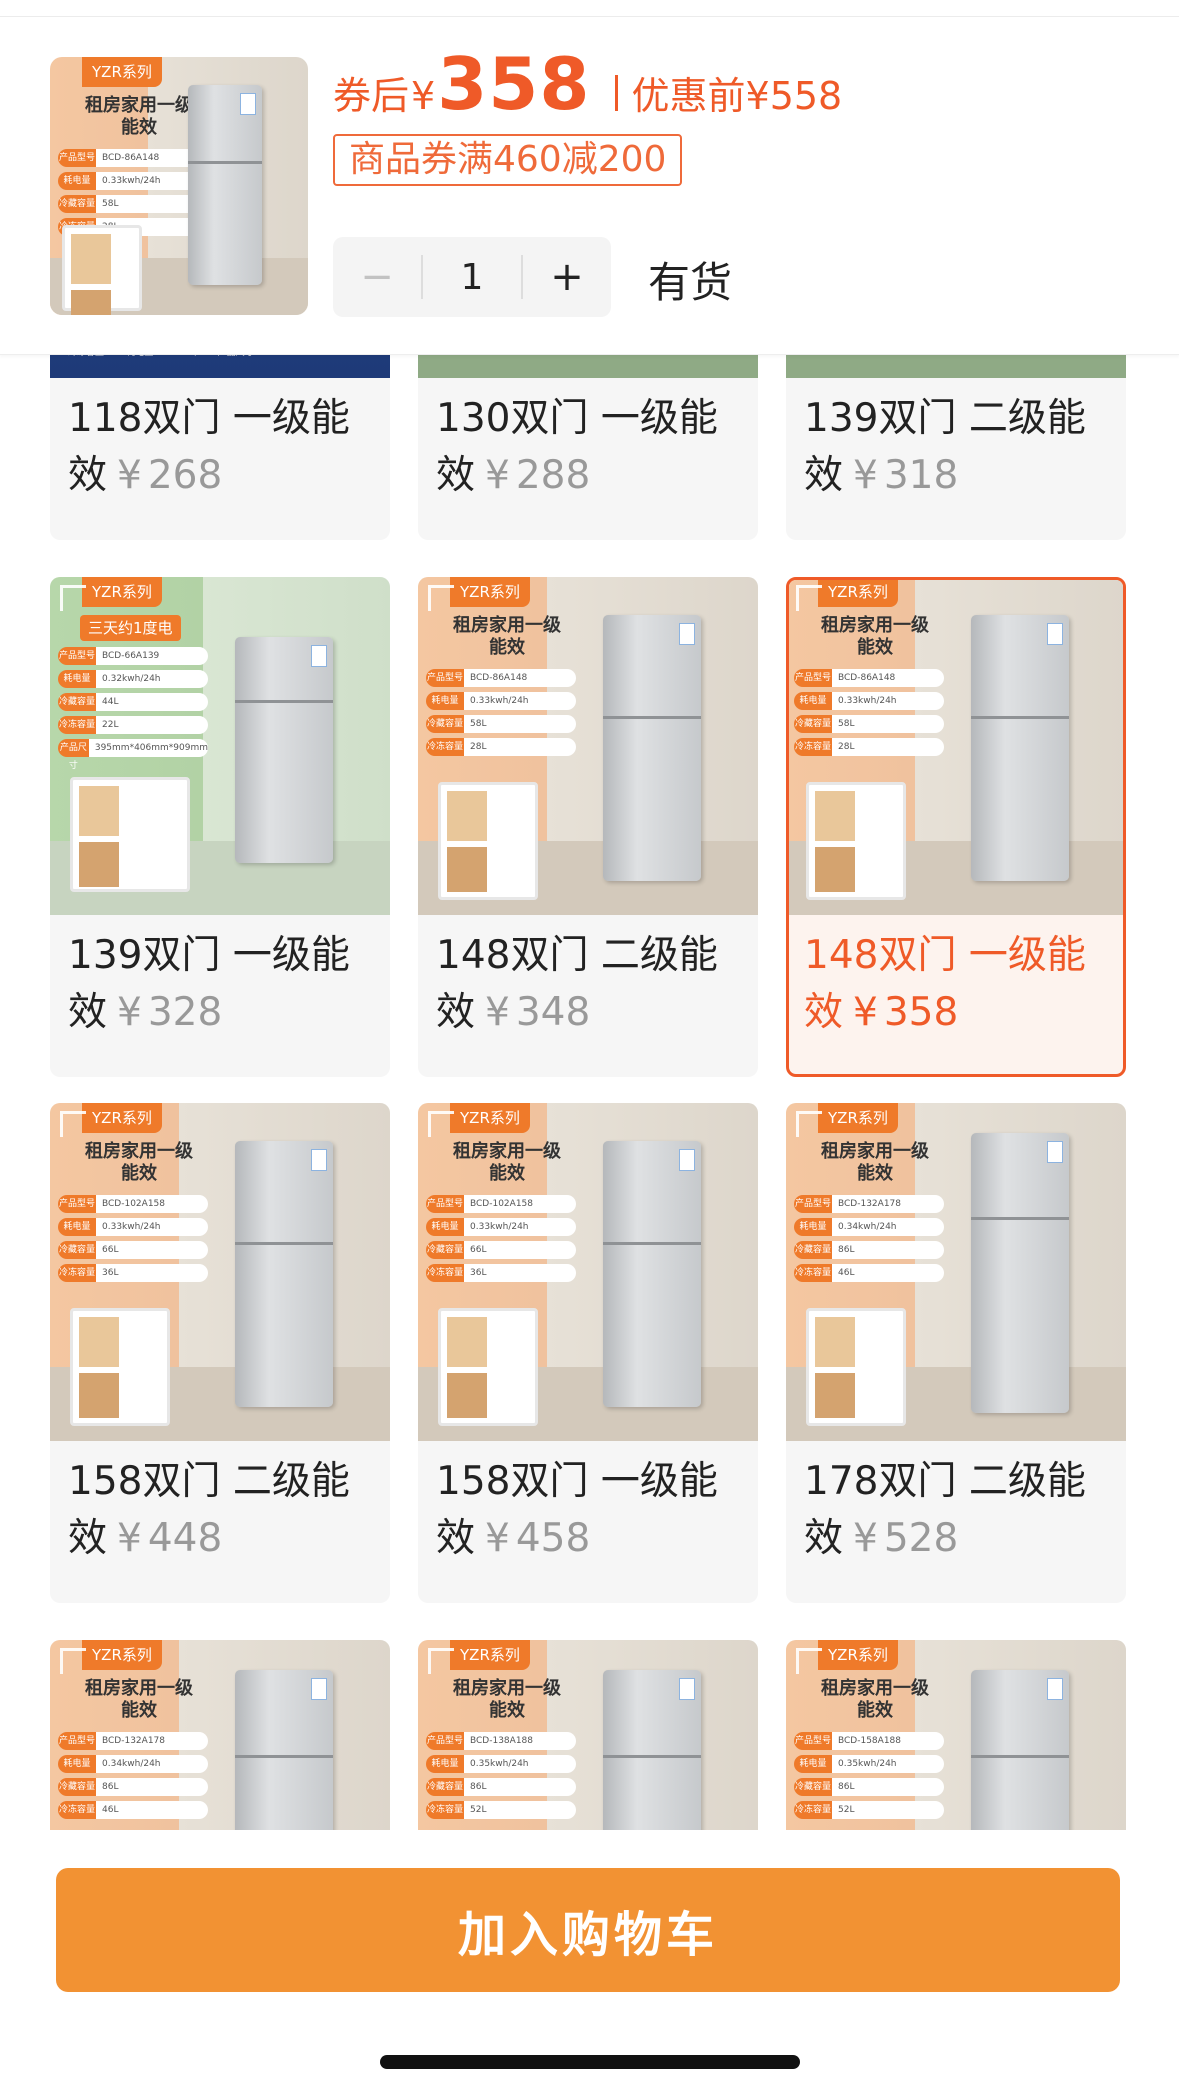 This screenshot has width=1179, height=2095. I want to click on before-discount-price: ¥558, so click(794, 96).